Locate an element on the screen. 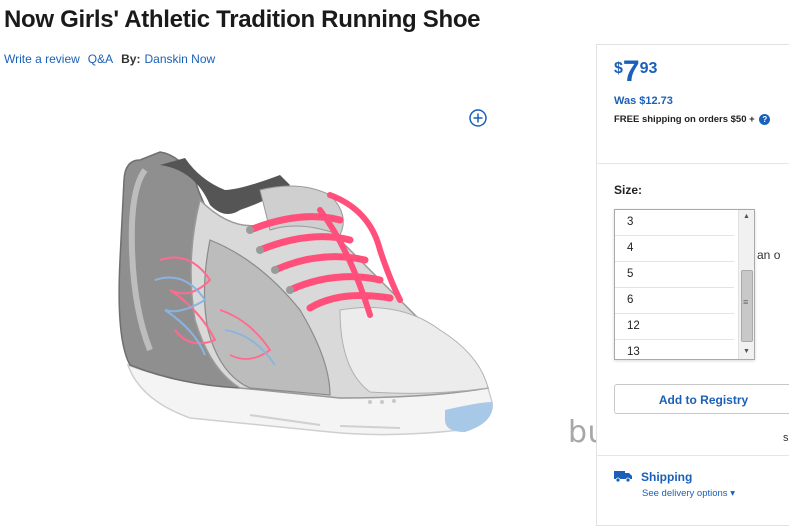  size-option: 12 is located at coordinates (674, 327).